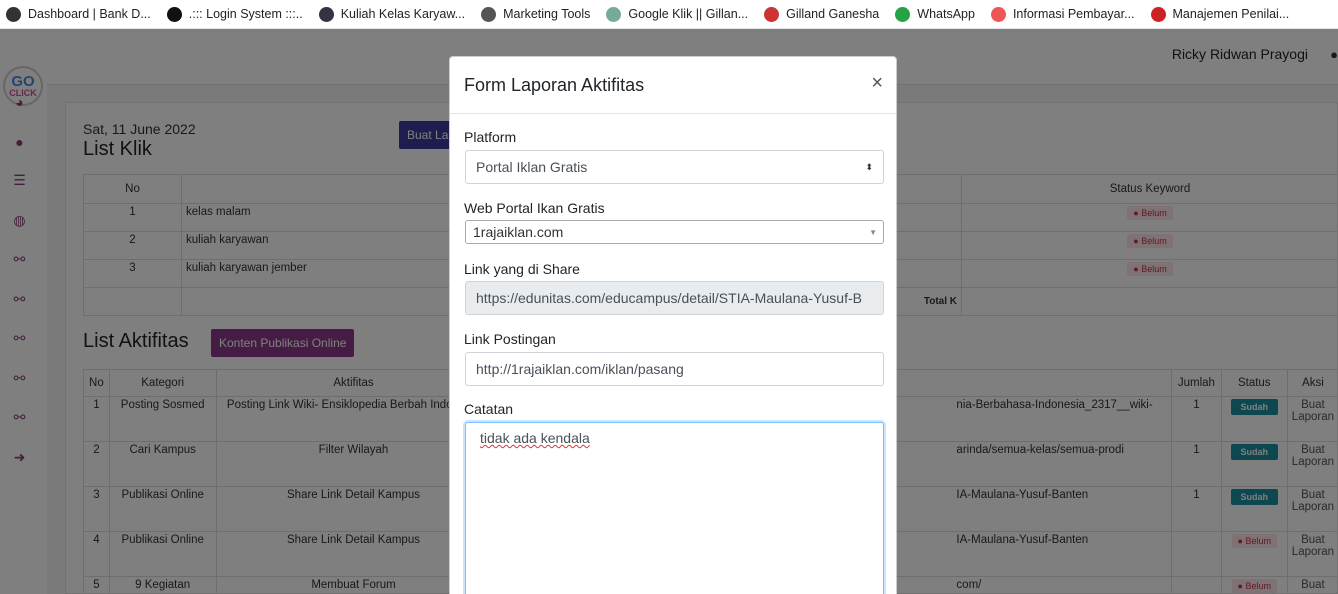 This screenshot has width=1338, height=594. I want to click on select-arrows-icon: ⬍, so click(869, 166).